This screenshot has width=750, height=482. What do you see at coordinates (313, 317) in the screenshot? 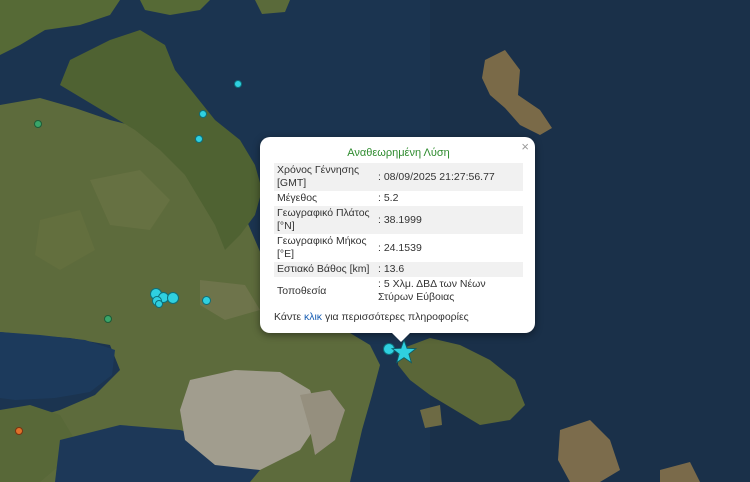
I see `more-info-link: κλικ` at bounding box center [313, 317].